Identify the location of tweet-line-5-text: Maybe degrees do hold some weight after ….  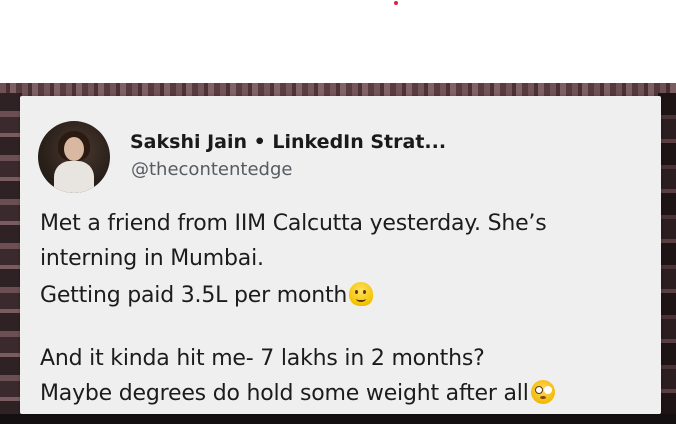
(284, 393).